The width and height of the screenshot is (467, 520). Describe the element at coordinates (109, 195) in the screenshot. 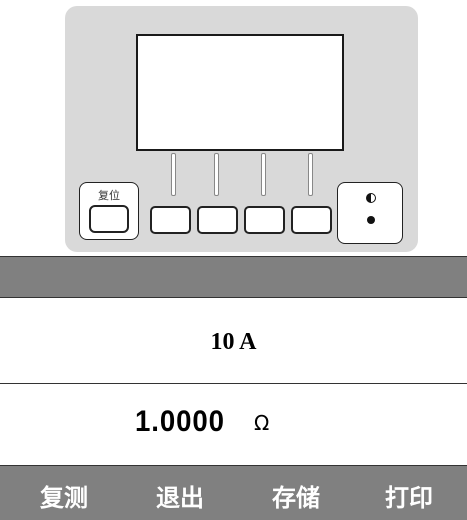

I see `reset-button-label: 复位` at that location.